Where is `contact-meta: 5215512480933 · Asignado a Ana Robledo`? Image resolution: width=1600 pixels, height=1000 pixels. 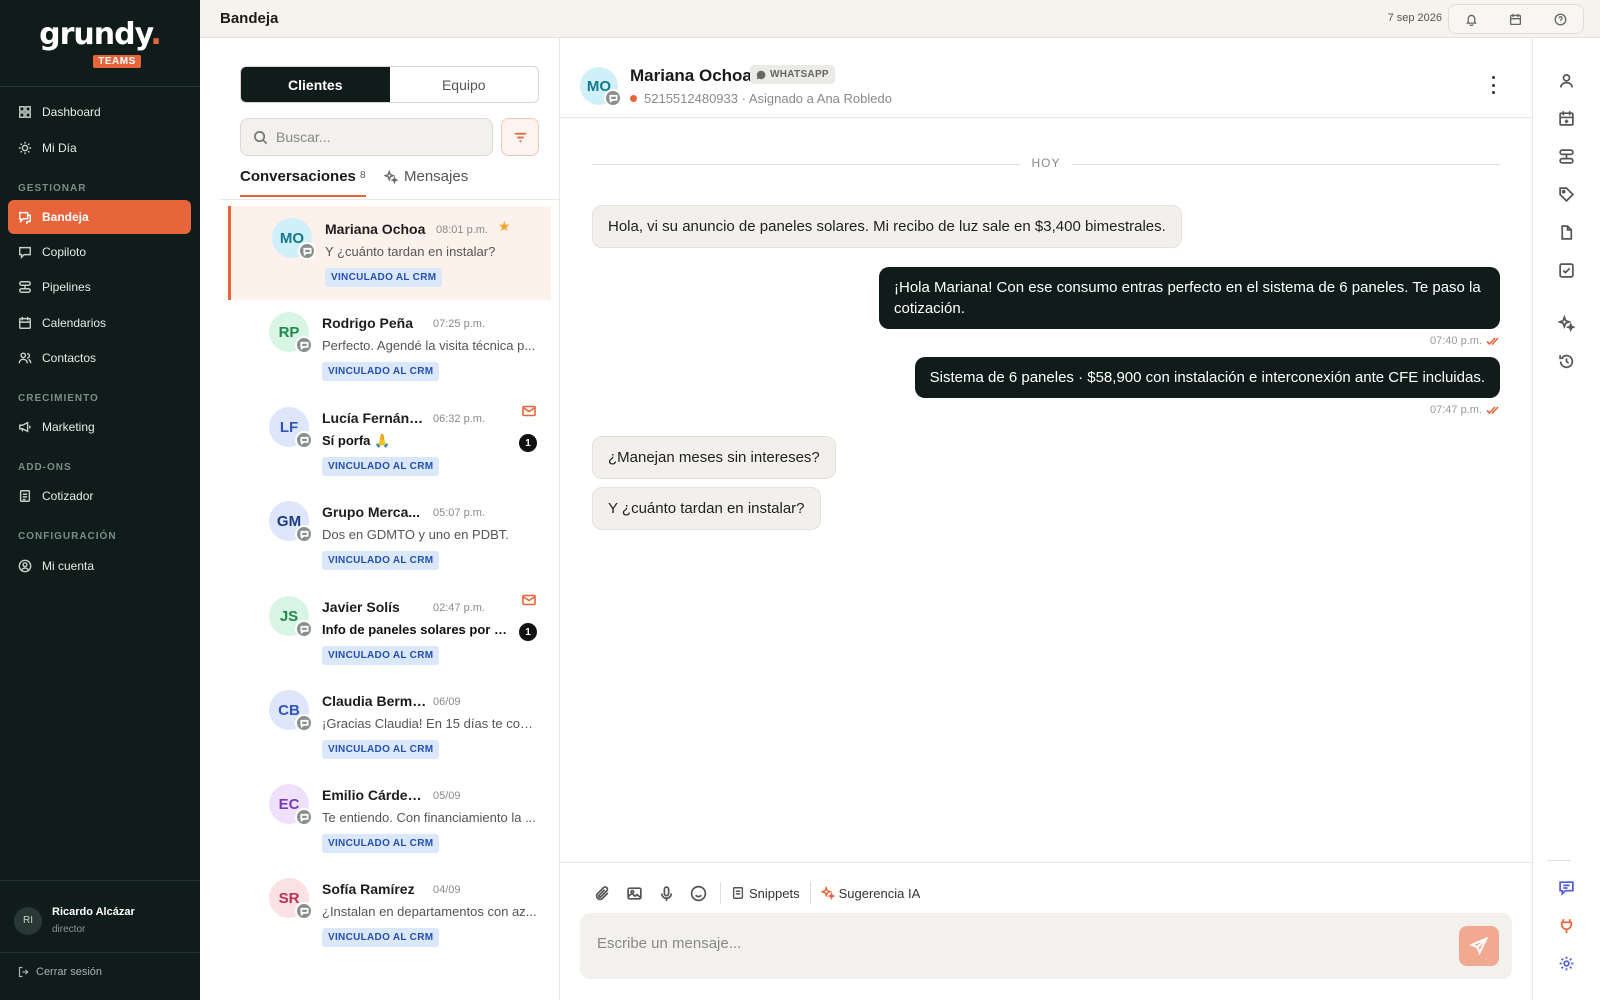 contact-meta: 5215512480933 · Asignado a Ana Robledo is located at coordinates (768, 98).